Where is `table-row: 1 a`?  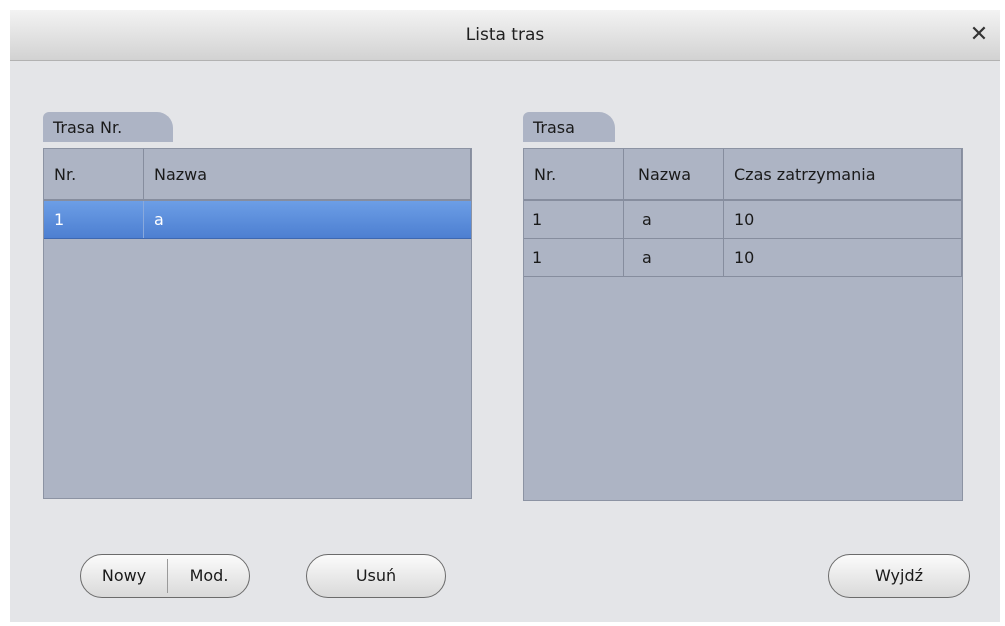 table-row: 1 a is located at coordinates (257, 220).